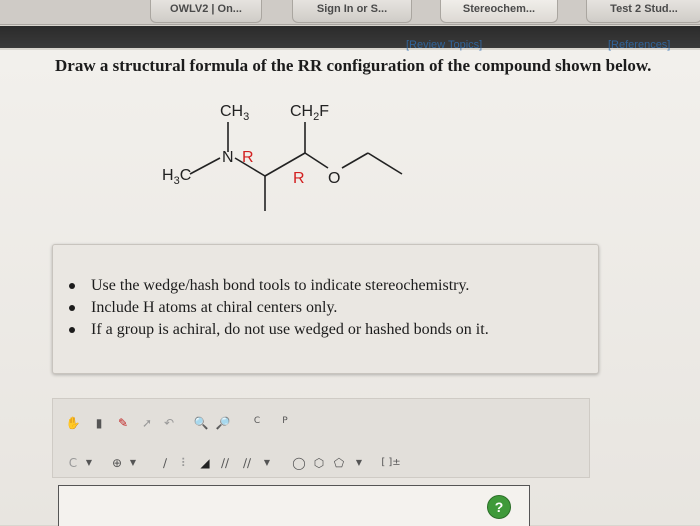 This screenshot has height=526, width=700. I want to click on references-link: [References], so click(639, 45).